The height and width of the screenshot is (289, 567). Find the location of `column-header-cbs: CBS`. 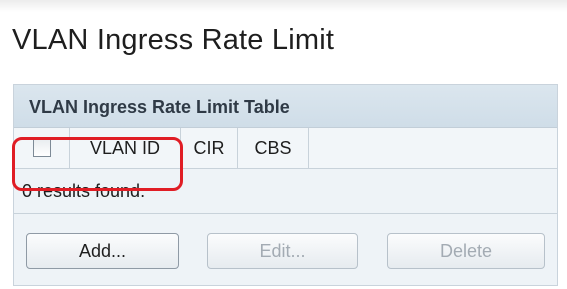

column-header-cbs: CBS is located at coordinates (273, 148).